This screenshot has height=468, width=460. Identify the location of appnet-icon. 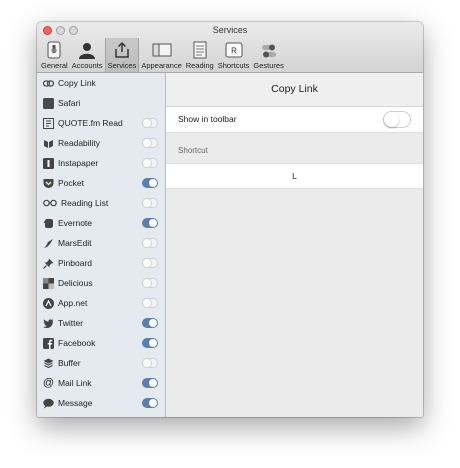
(48, 303).